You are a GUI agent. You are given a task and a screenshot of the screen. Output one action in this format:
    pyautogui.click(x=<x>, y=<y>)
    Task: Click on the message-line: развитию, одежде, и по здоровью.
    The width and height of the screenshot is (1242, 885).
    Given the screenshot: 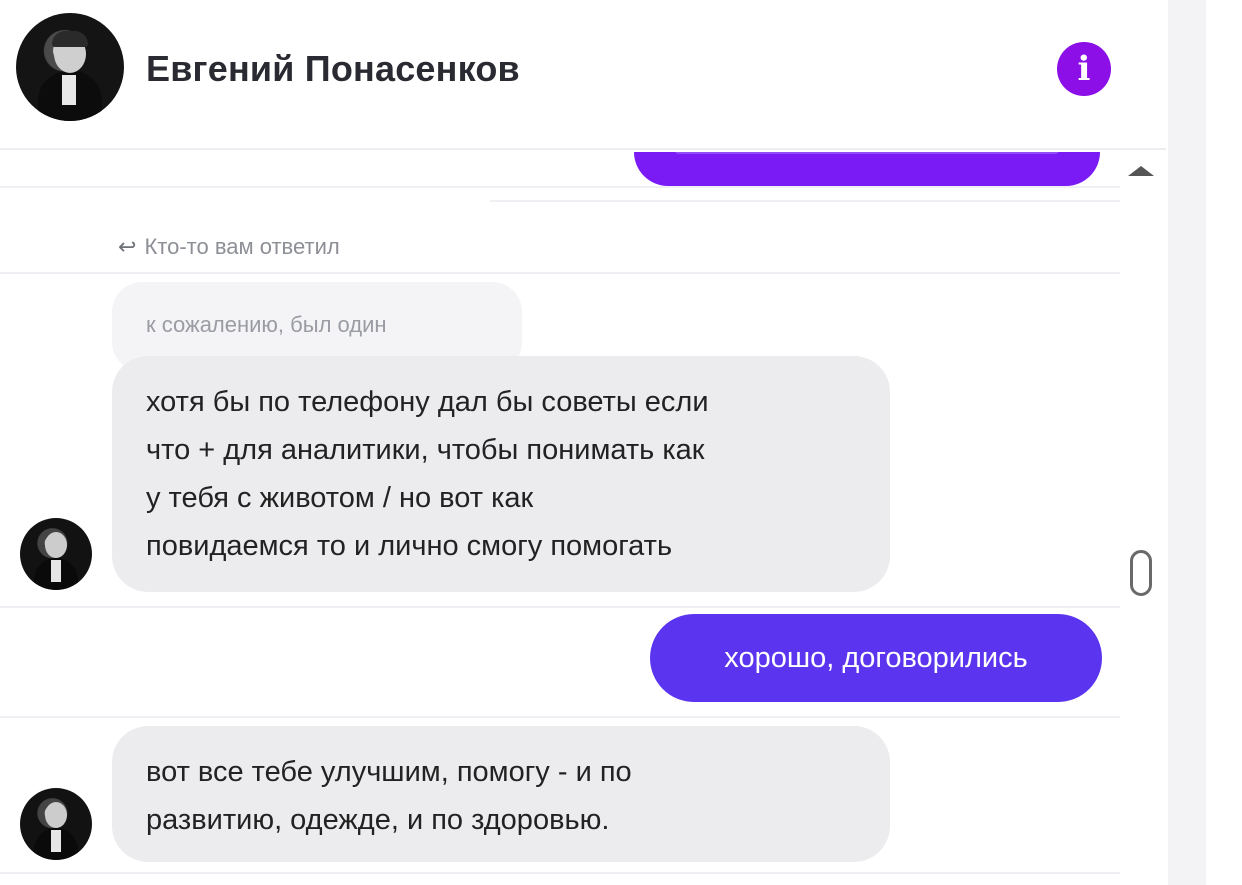 What is the action you would take?
    pyautogui.click(x=378, y=820)
    